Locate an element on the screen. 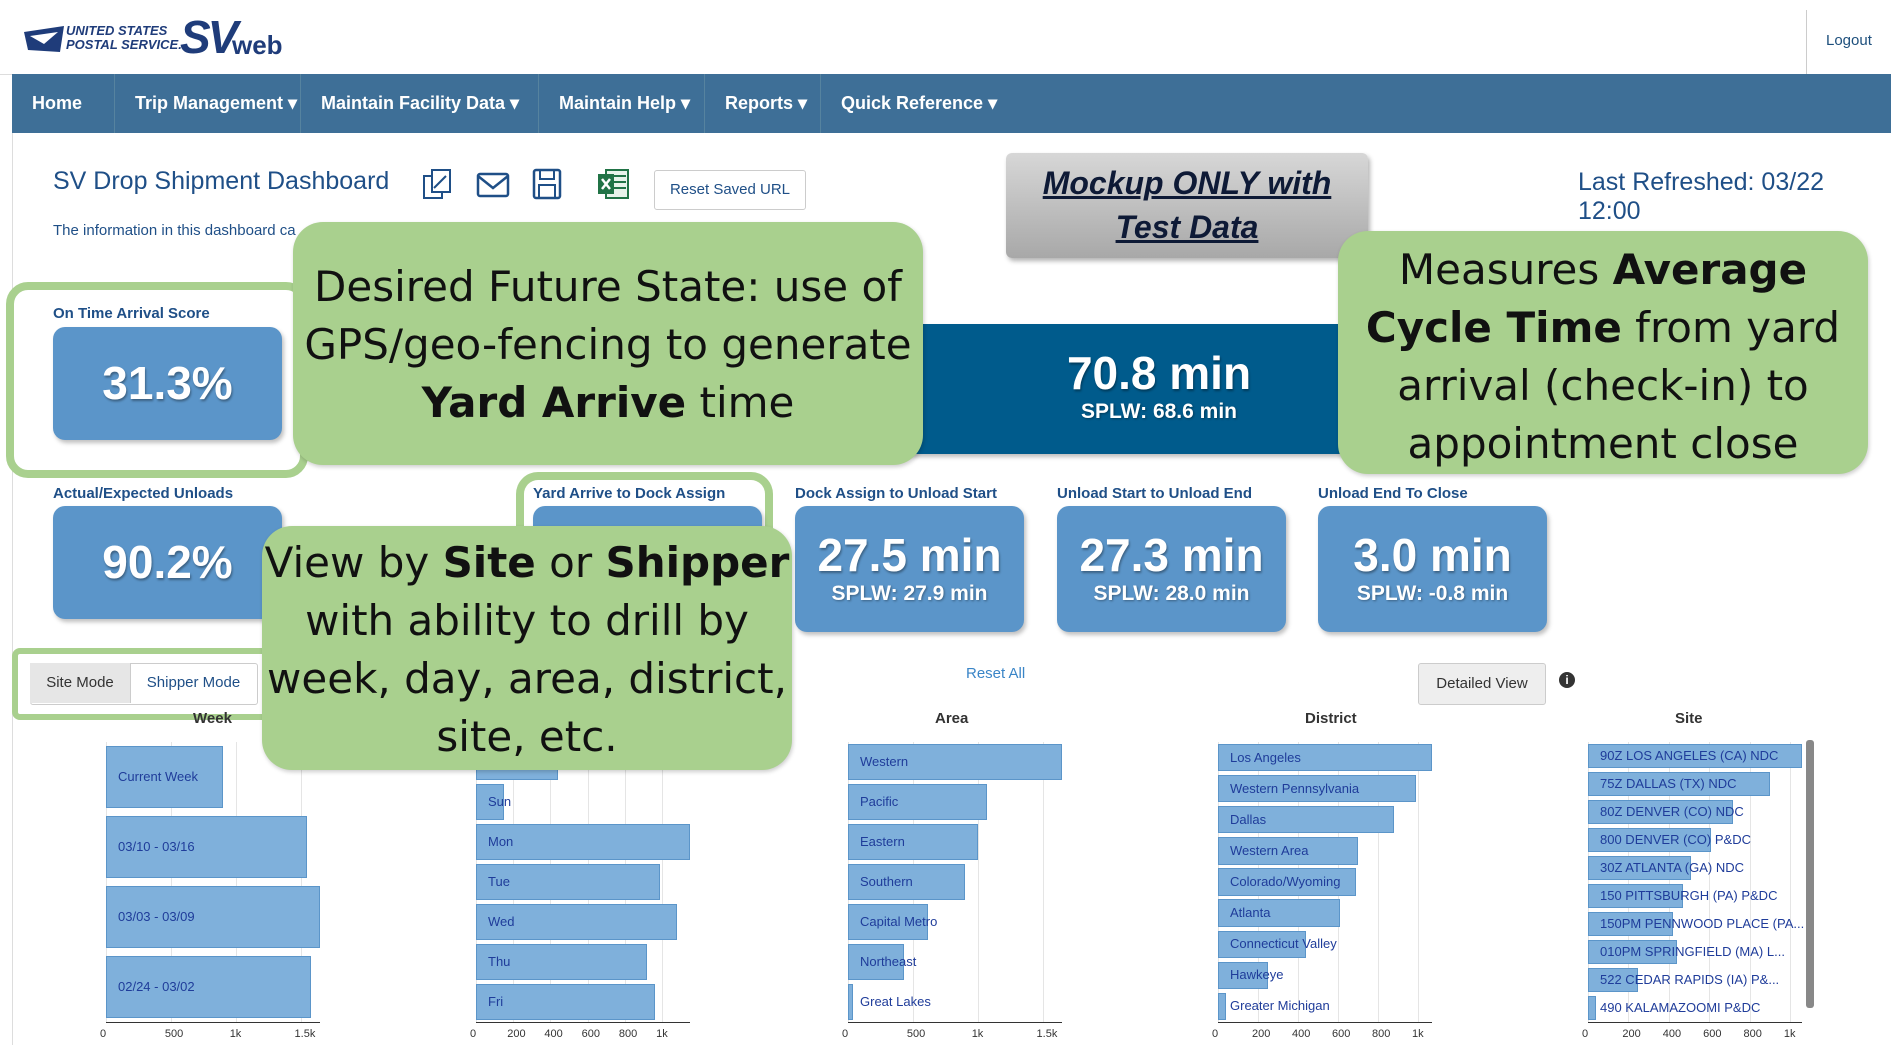 The height and width of the screenshot is (1045, 1891). dock-to-unload-tile: 27.5 min SPLW: 27.9 min is located at coordinates (909, 569).